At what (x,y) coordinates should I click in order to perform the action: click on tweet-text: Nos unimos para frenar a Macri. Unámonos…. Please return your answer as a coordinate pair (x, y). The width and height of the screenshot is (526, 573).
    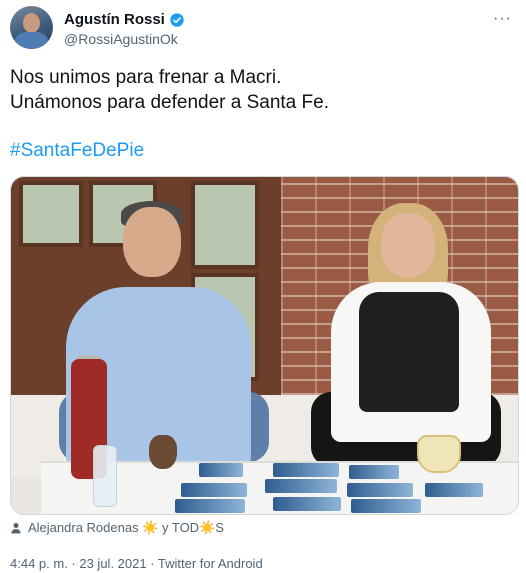
    Looking at the image, I should click on (169, 90).